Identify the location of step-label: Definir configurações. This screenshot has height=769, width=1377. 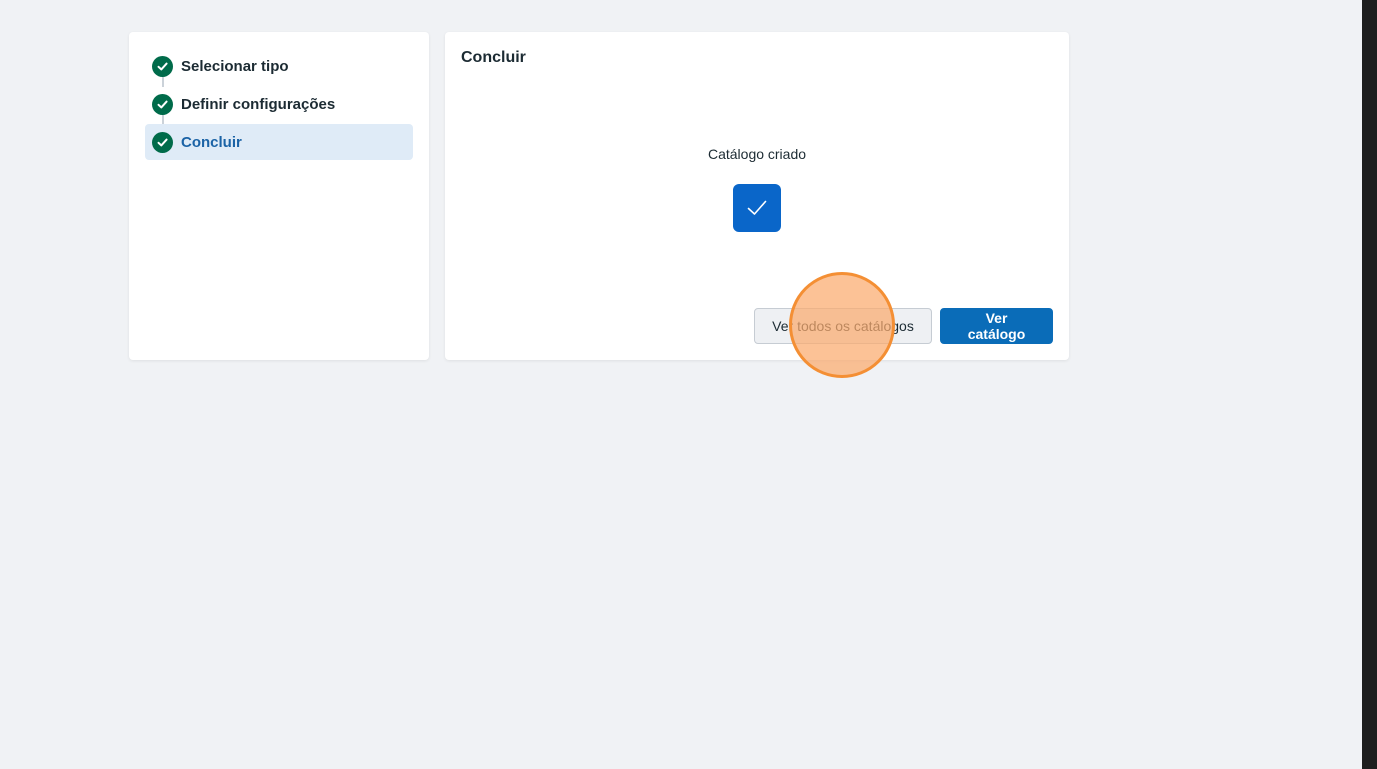
(258, 104).